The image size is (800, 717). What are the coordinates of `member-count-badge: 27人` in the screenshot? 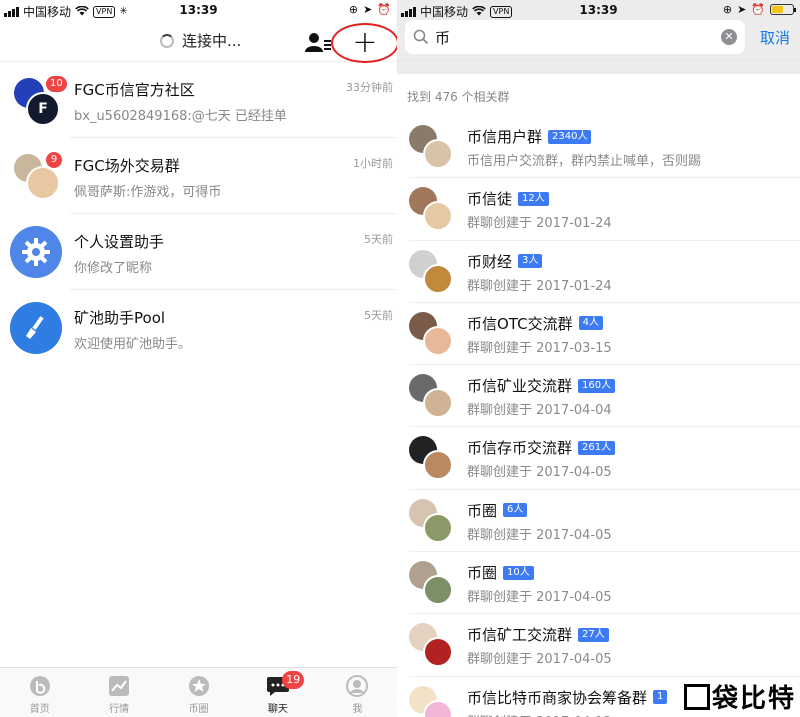 It's located at (593, 634).